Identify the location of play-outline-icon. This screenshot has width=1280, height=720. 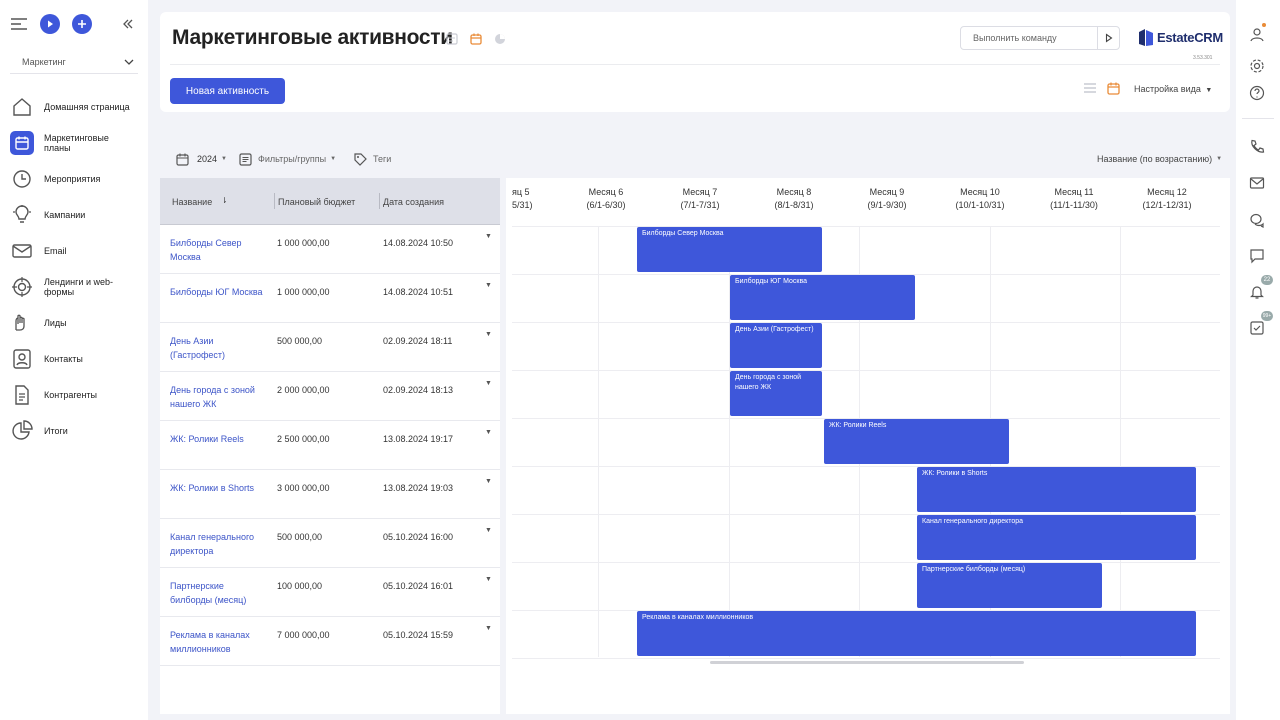
(1108, 38).